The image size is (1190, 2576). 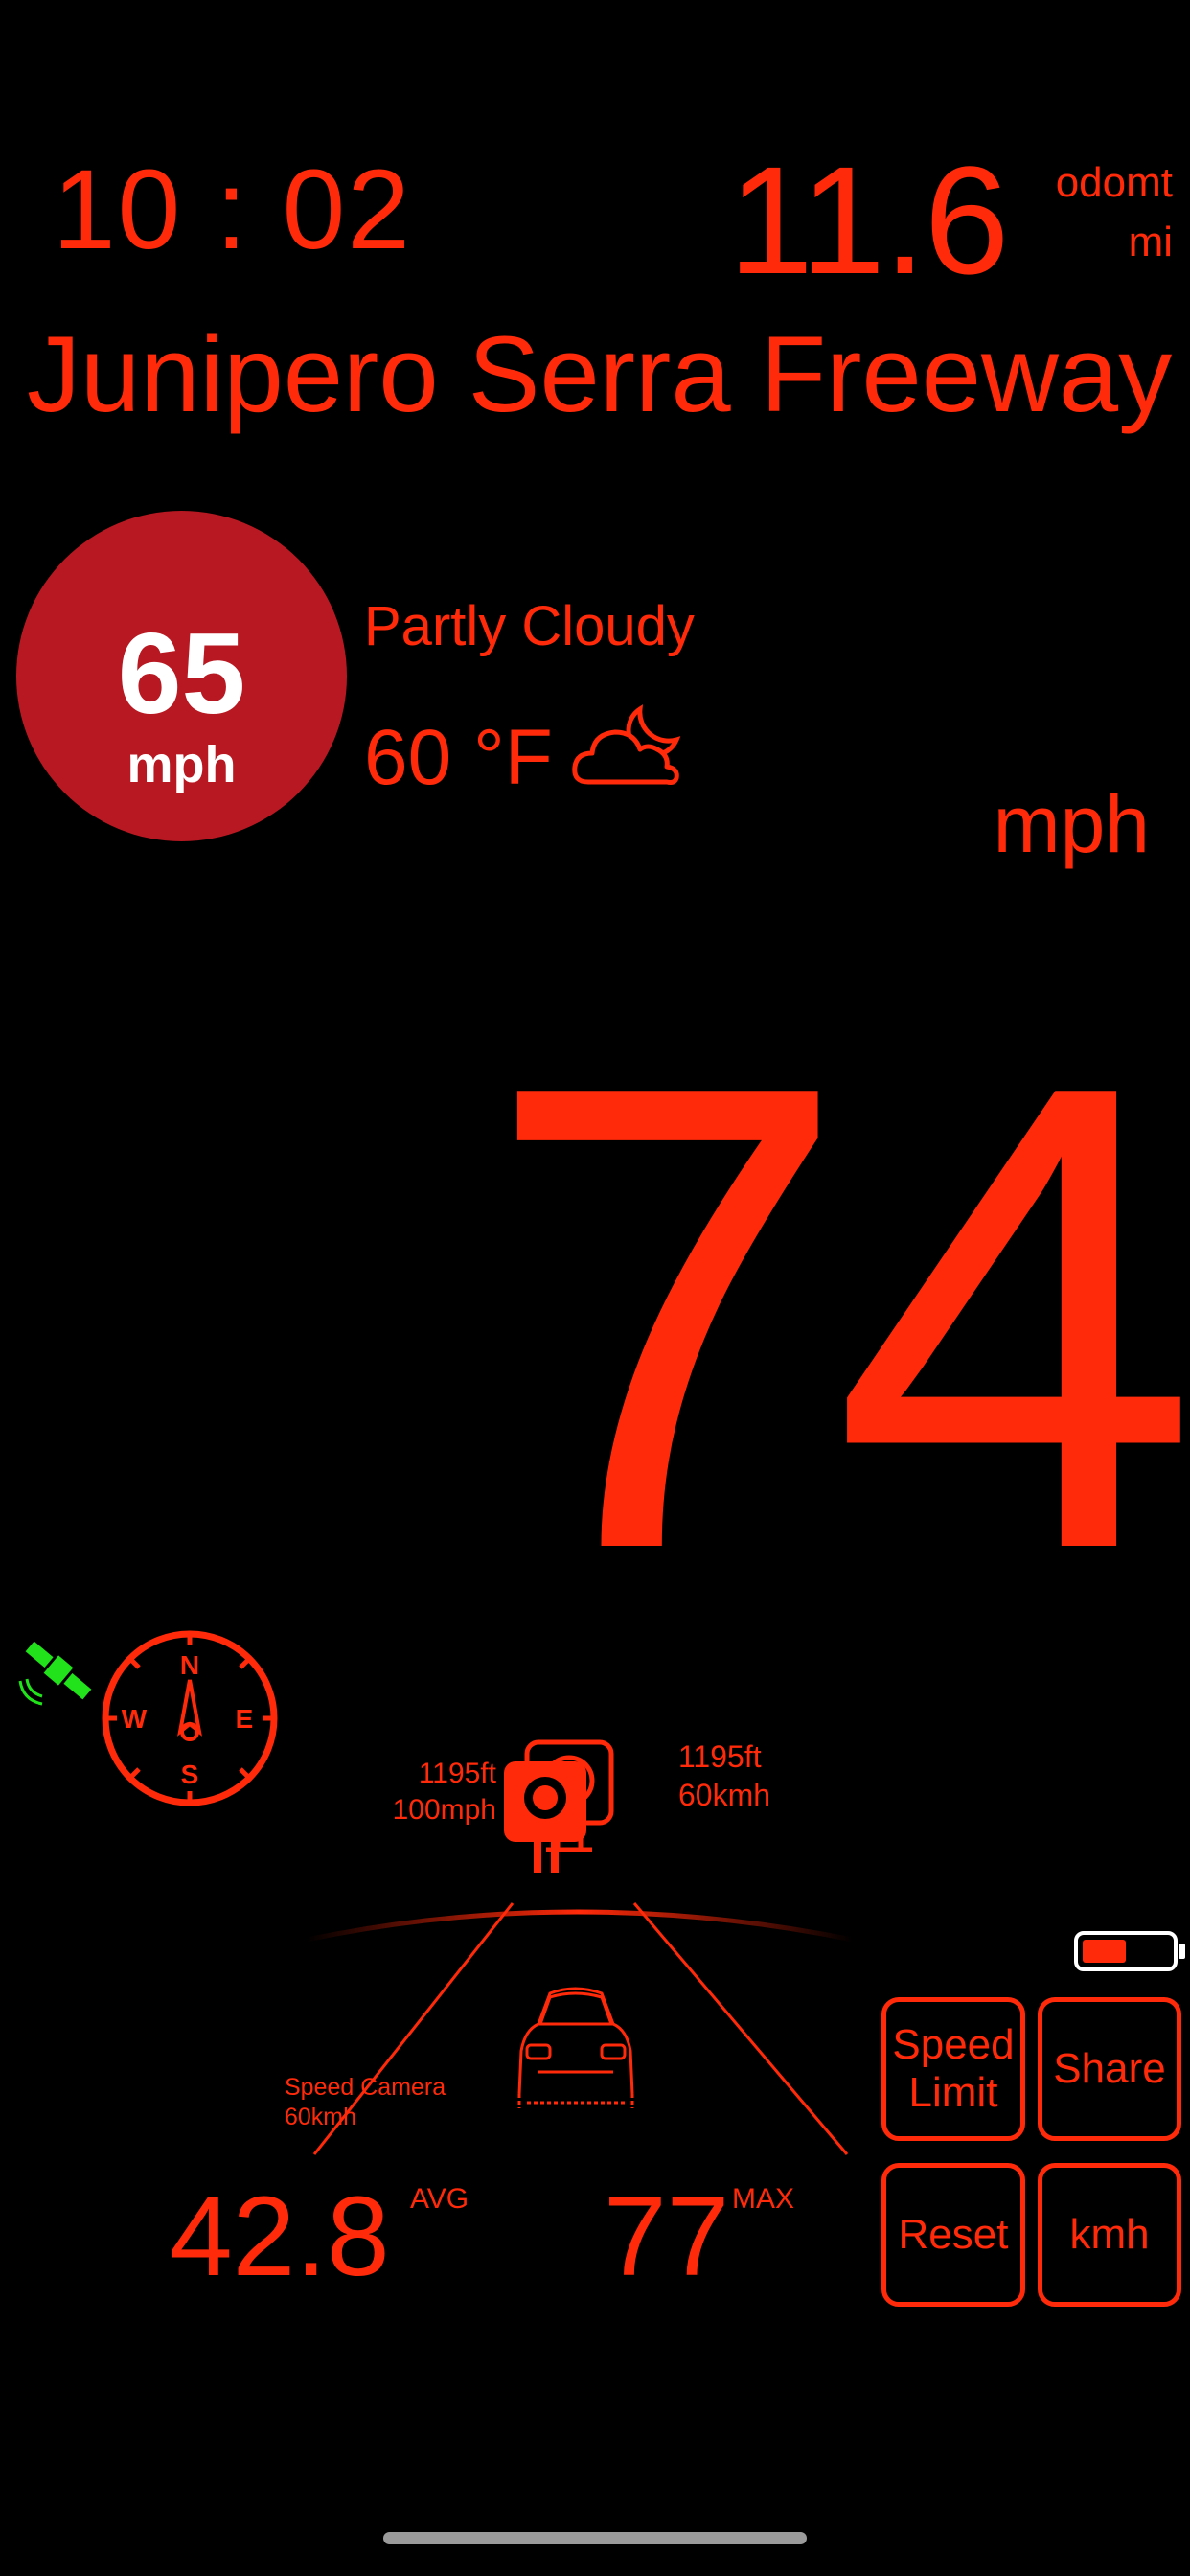 I want to click on camera-left-limit: 100mph, so click(x=444, y=1810).